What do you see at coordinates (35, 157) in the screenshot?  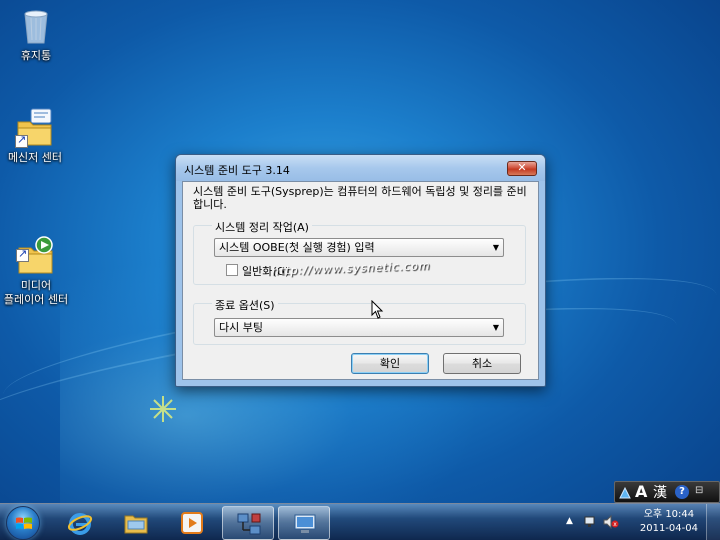 I see `desktop-icon-label: 메신저 센터` at bounding box center [35, 157].